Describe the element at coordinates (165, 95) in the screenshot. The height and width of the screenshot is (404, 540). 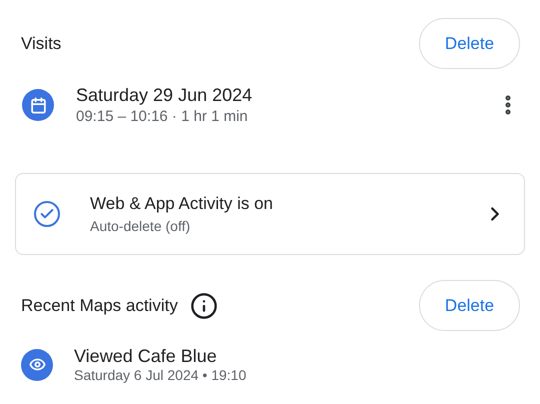
I see `visit-date: Saturday 29 Jun 2024` at that location.